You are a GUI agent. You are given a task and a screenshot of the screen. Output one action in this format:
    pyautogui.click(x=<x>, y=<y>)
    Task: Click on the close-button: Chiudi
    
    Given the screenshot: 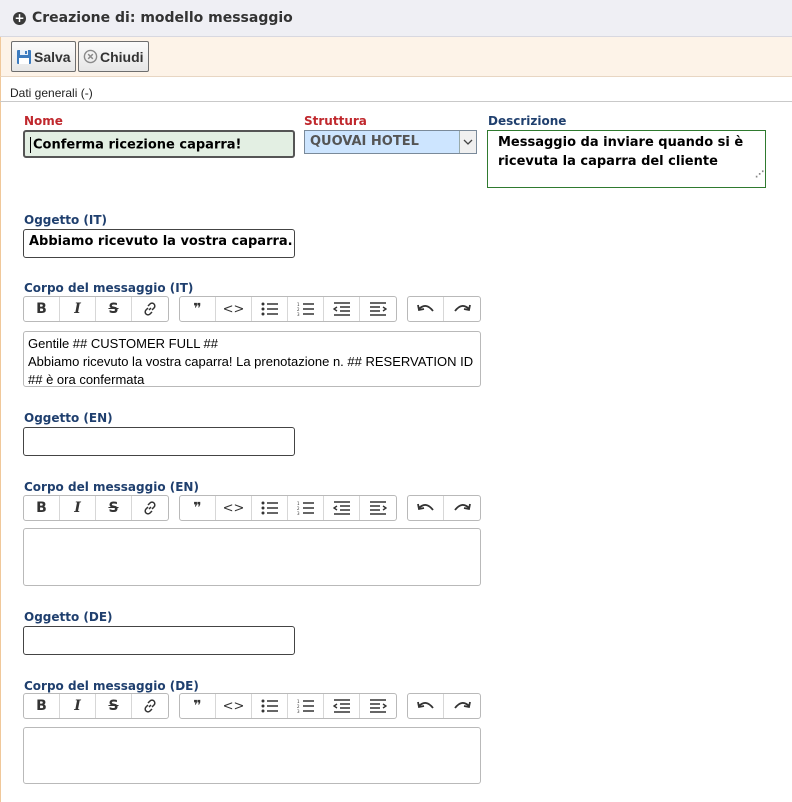 What is the action you would take?
    pyautogui.click(x=113, y=56)
    